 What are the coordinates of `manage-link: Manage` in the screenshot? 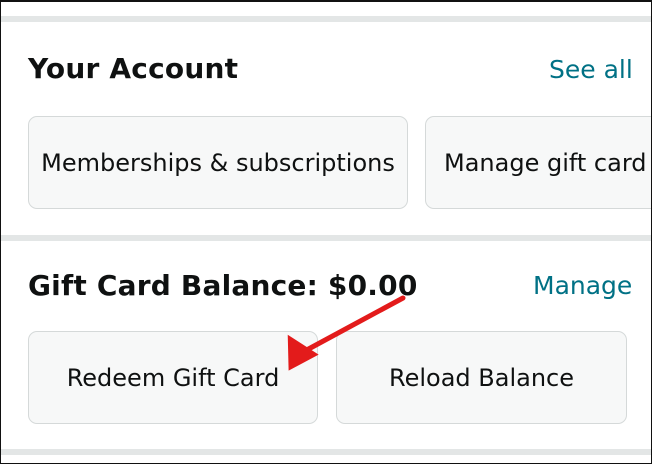 It's located at (582, 285).